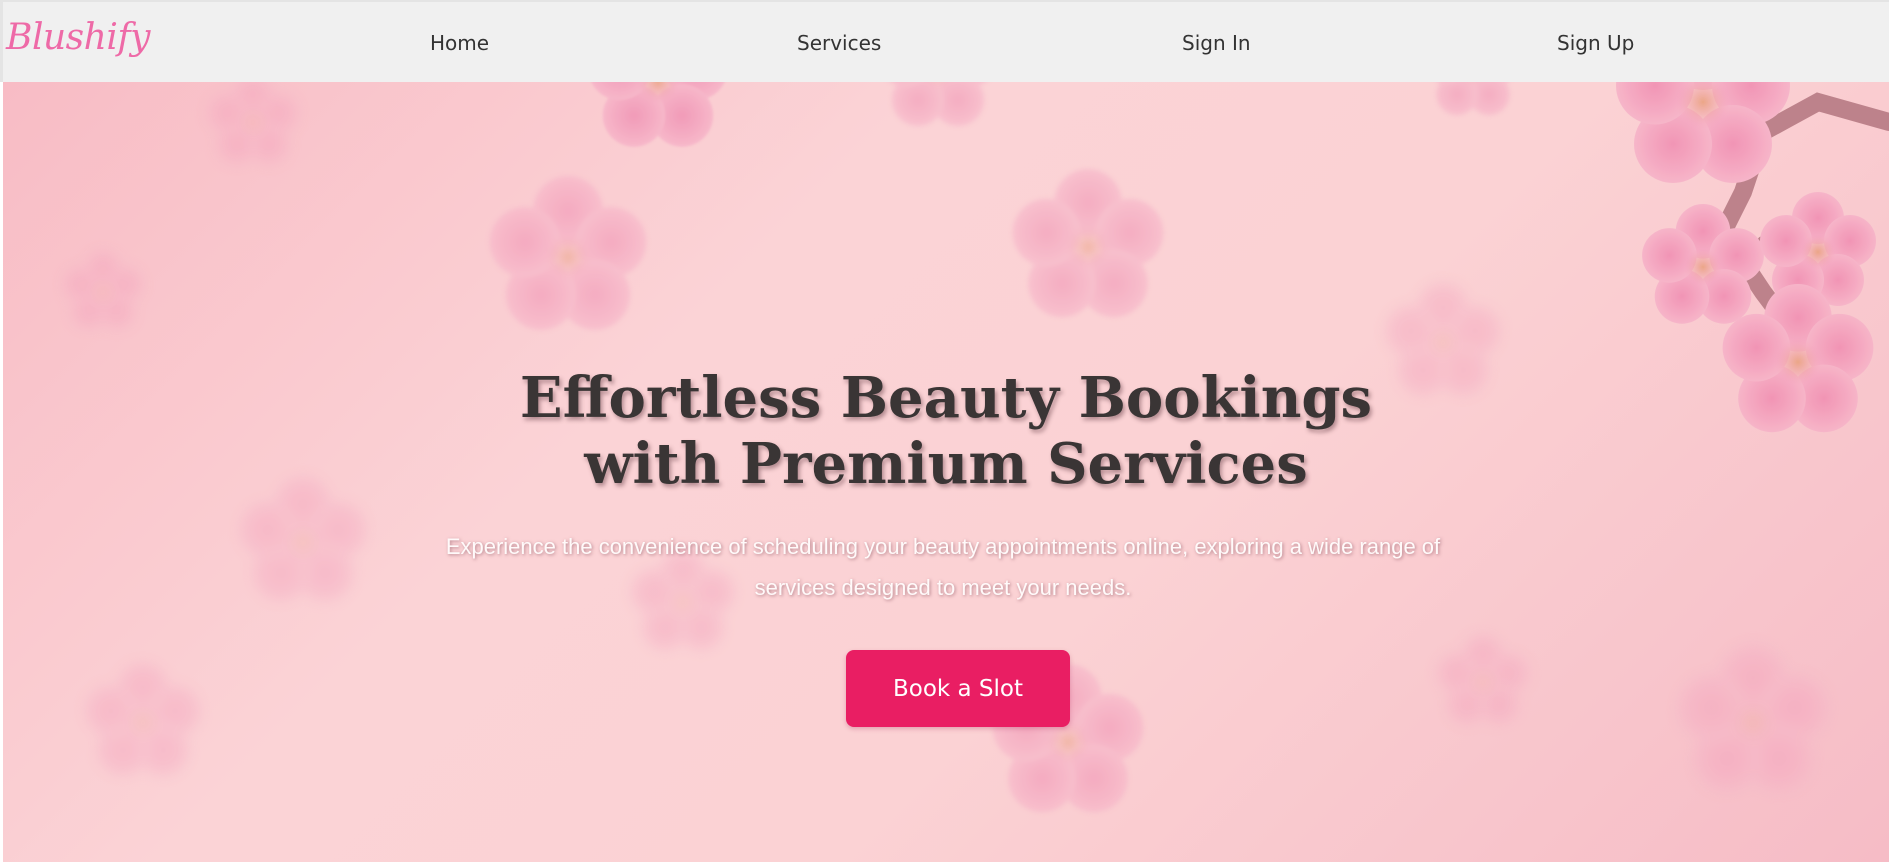 The width and height of the screenshot is (1889, 862). I want to click on nav-link-services: Services, so click(839, 43).